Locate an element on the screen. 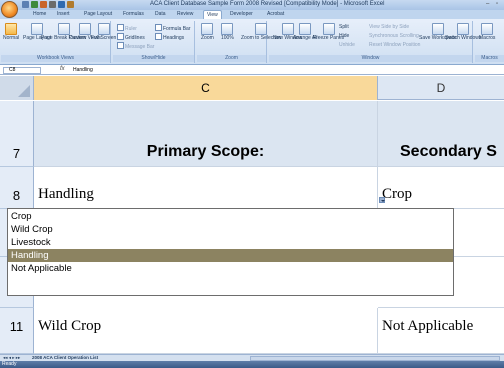 The image size is (504, 368). undo-icon is located at coordinates (34, 4).